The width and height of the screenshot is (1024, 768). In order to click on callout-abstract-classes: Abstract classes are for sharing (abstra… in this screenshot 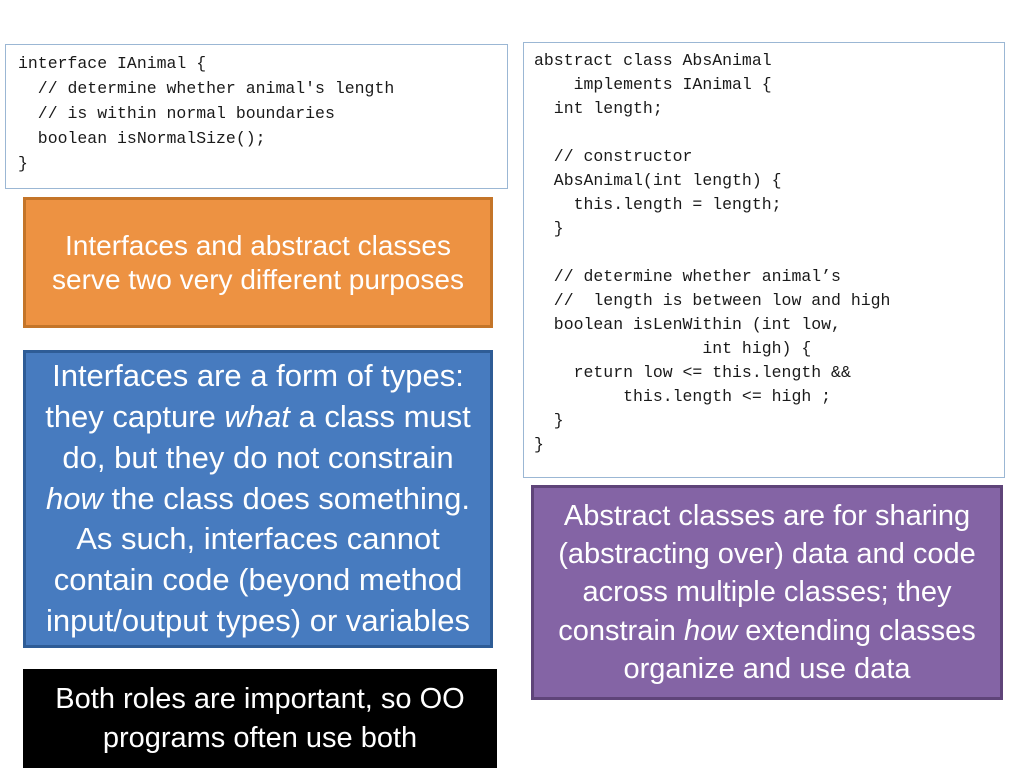, I will do `click(767, 592)`.